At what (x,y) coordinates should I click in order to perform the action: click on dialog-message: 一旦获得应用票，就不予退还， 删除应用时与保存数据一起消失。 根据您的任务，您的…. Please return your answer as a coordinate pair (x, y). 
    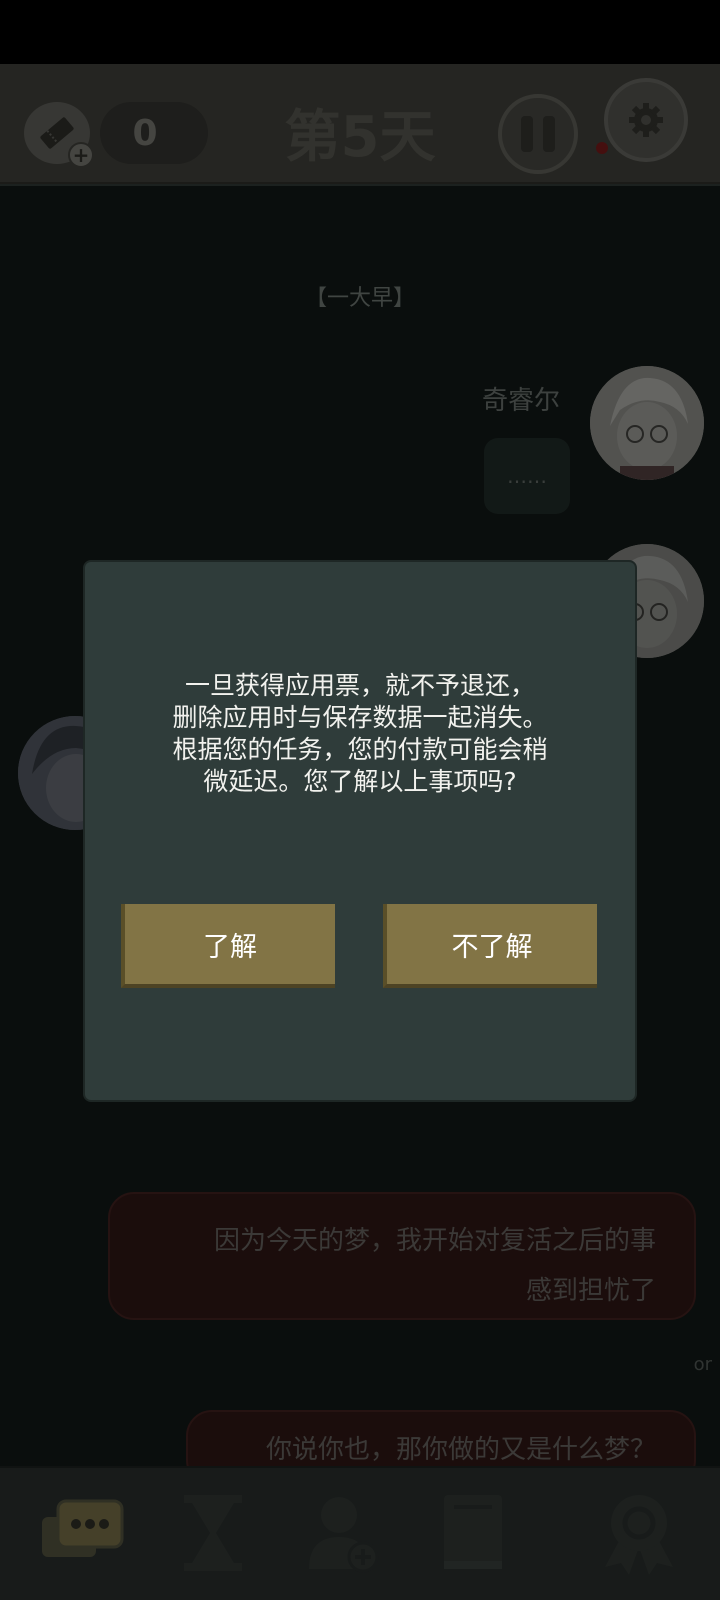
    Looking at the image, I should click on (360, 733).